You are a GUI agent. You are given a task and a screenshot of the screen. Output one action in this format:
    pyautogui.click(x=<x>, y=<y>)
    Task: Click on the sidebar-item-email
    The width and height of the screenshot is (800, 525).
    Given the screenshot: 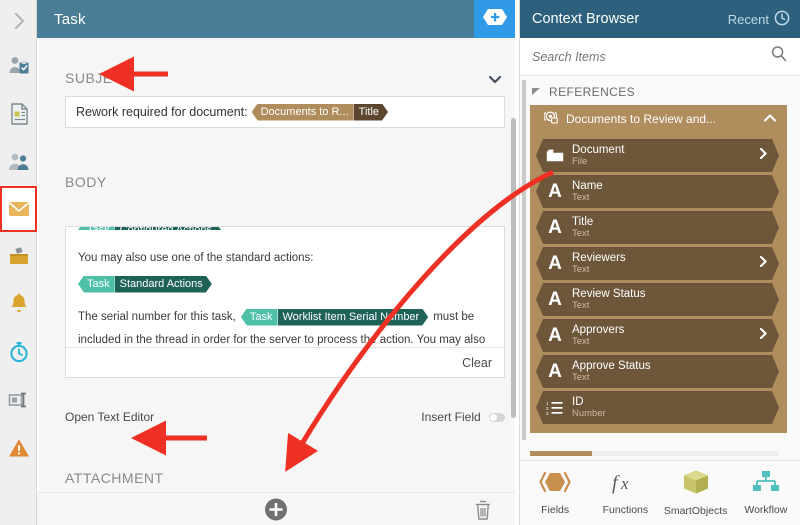 What is the action you would take?
    pyautogui.click(x=18, y=209)
    